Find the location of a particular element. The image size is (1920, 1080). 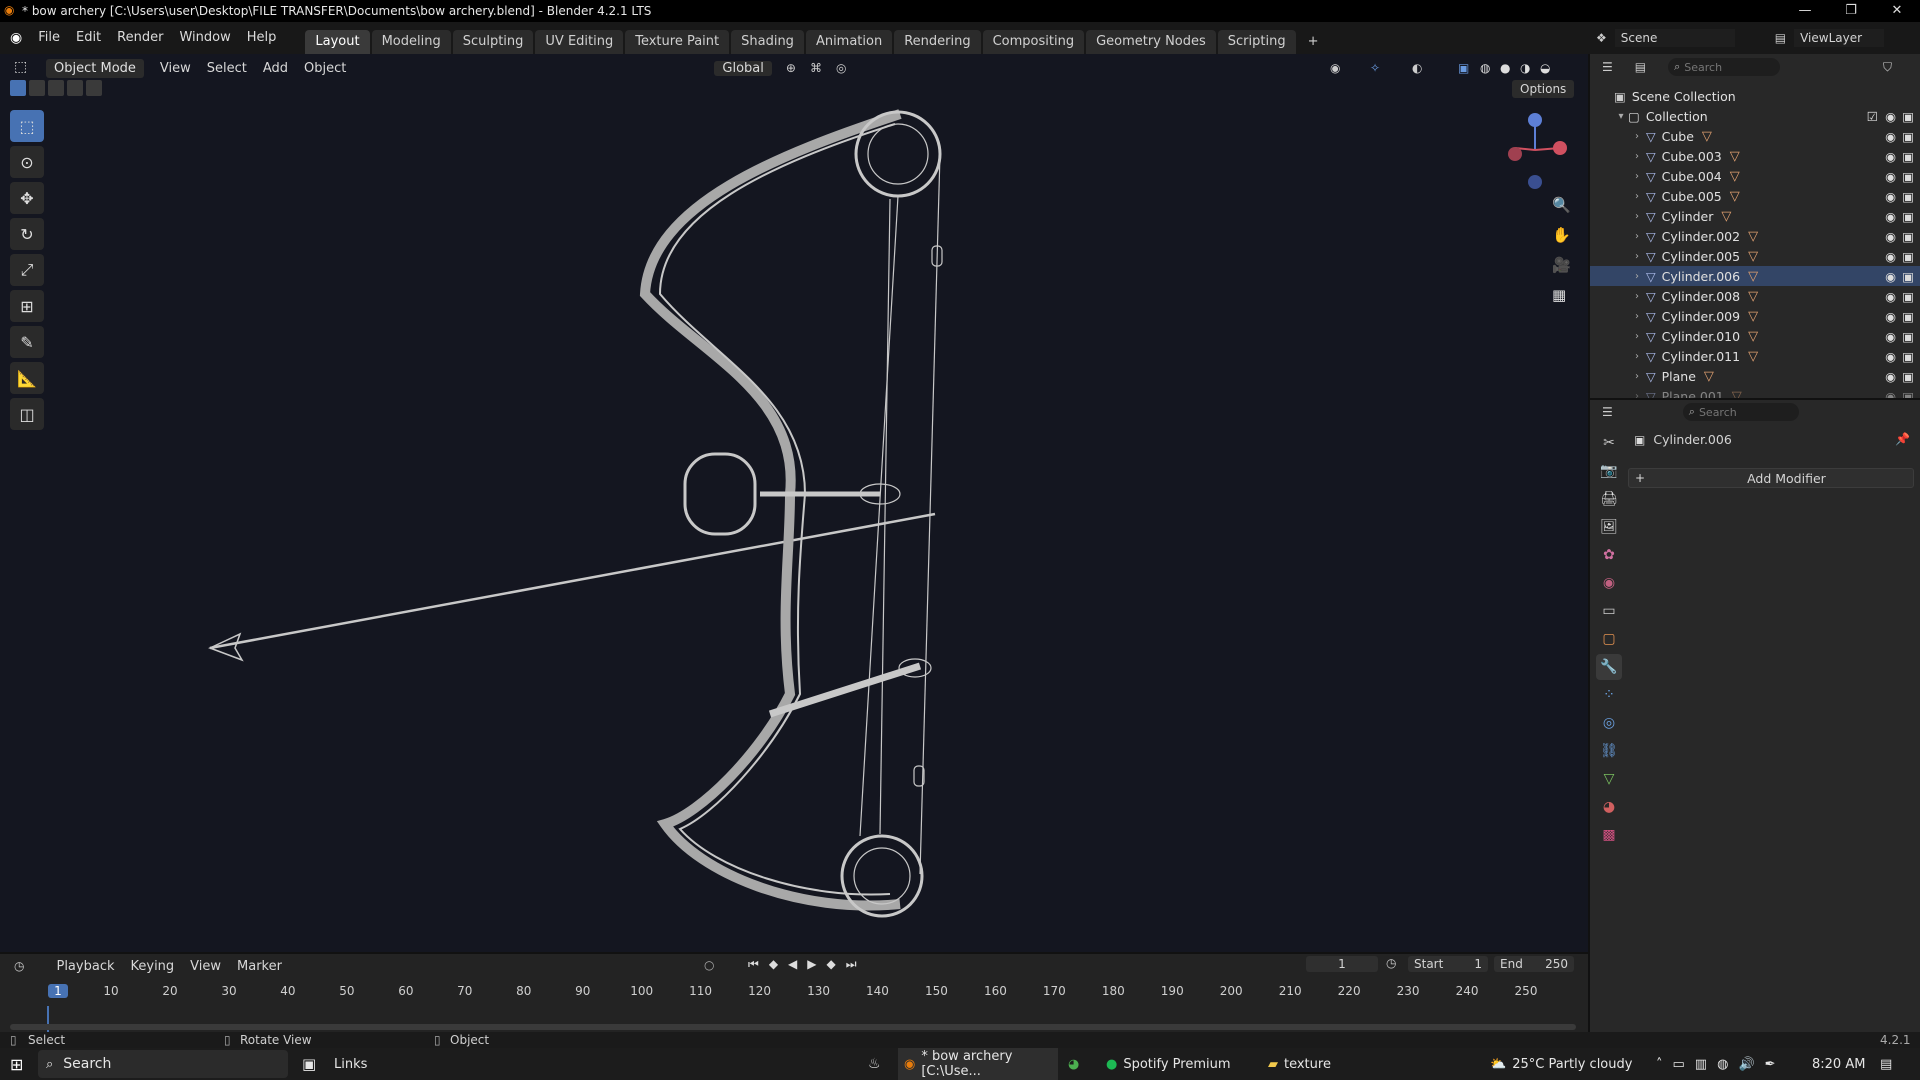

keyframe-record-icon: ○ is located at coordinates (709, 965).